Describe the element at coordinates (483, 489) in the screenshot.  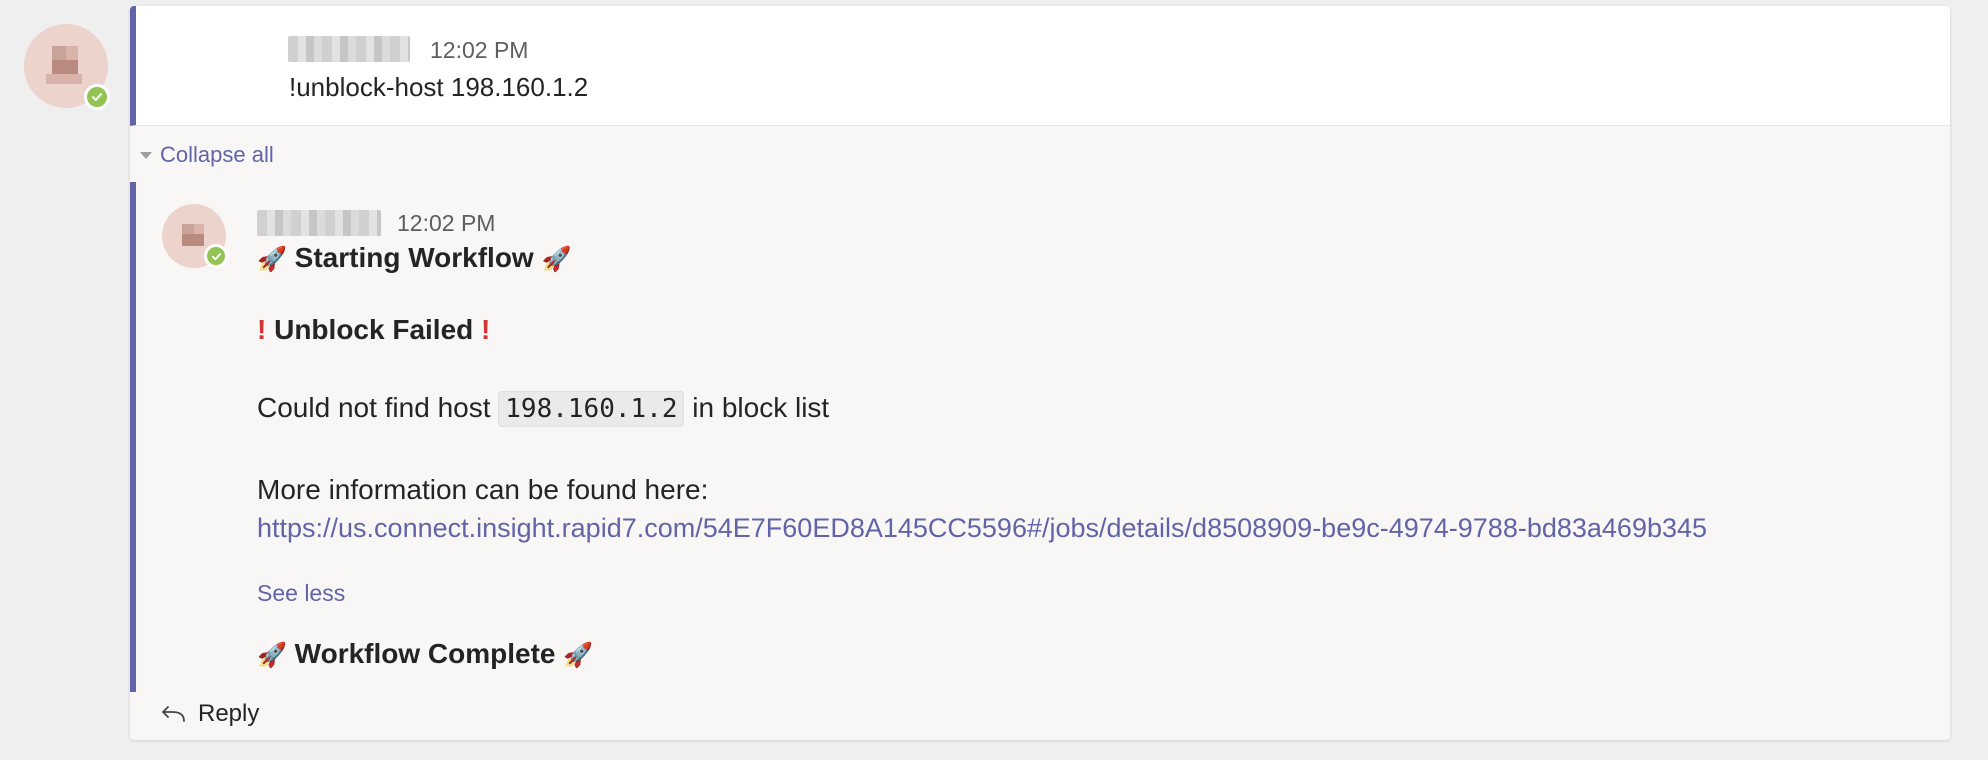
I see `more-info-text: More information can be found here:` at that location.